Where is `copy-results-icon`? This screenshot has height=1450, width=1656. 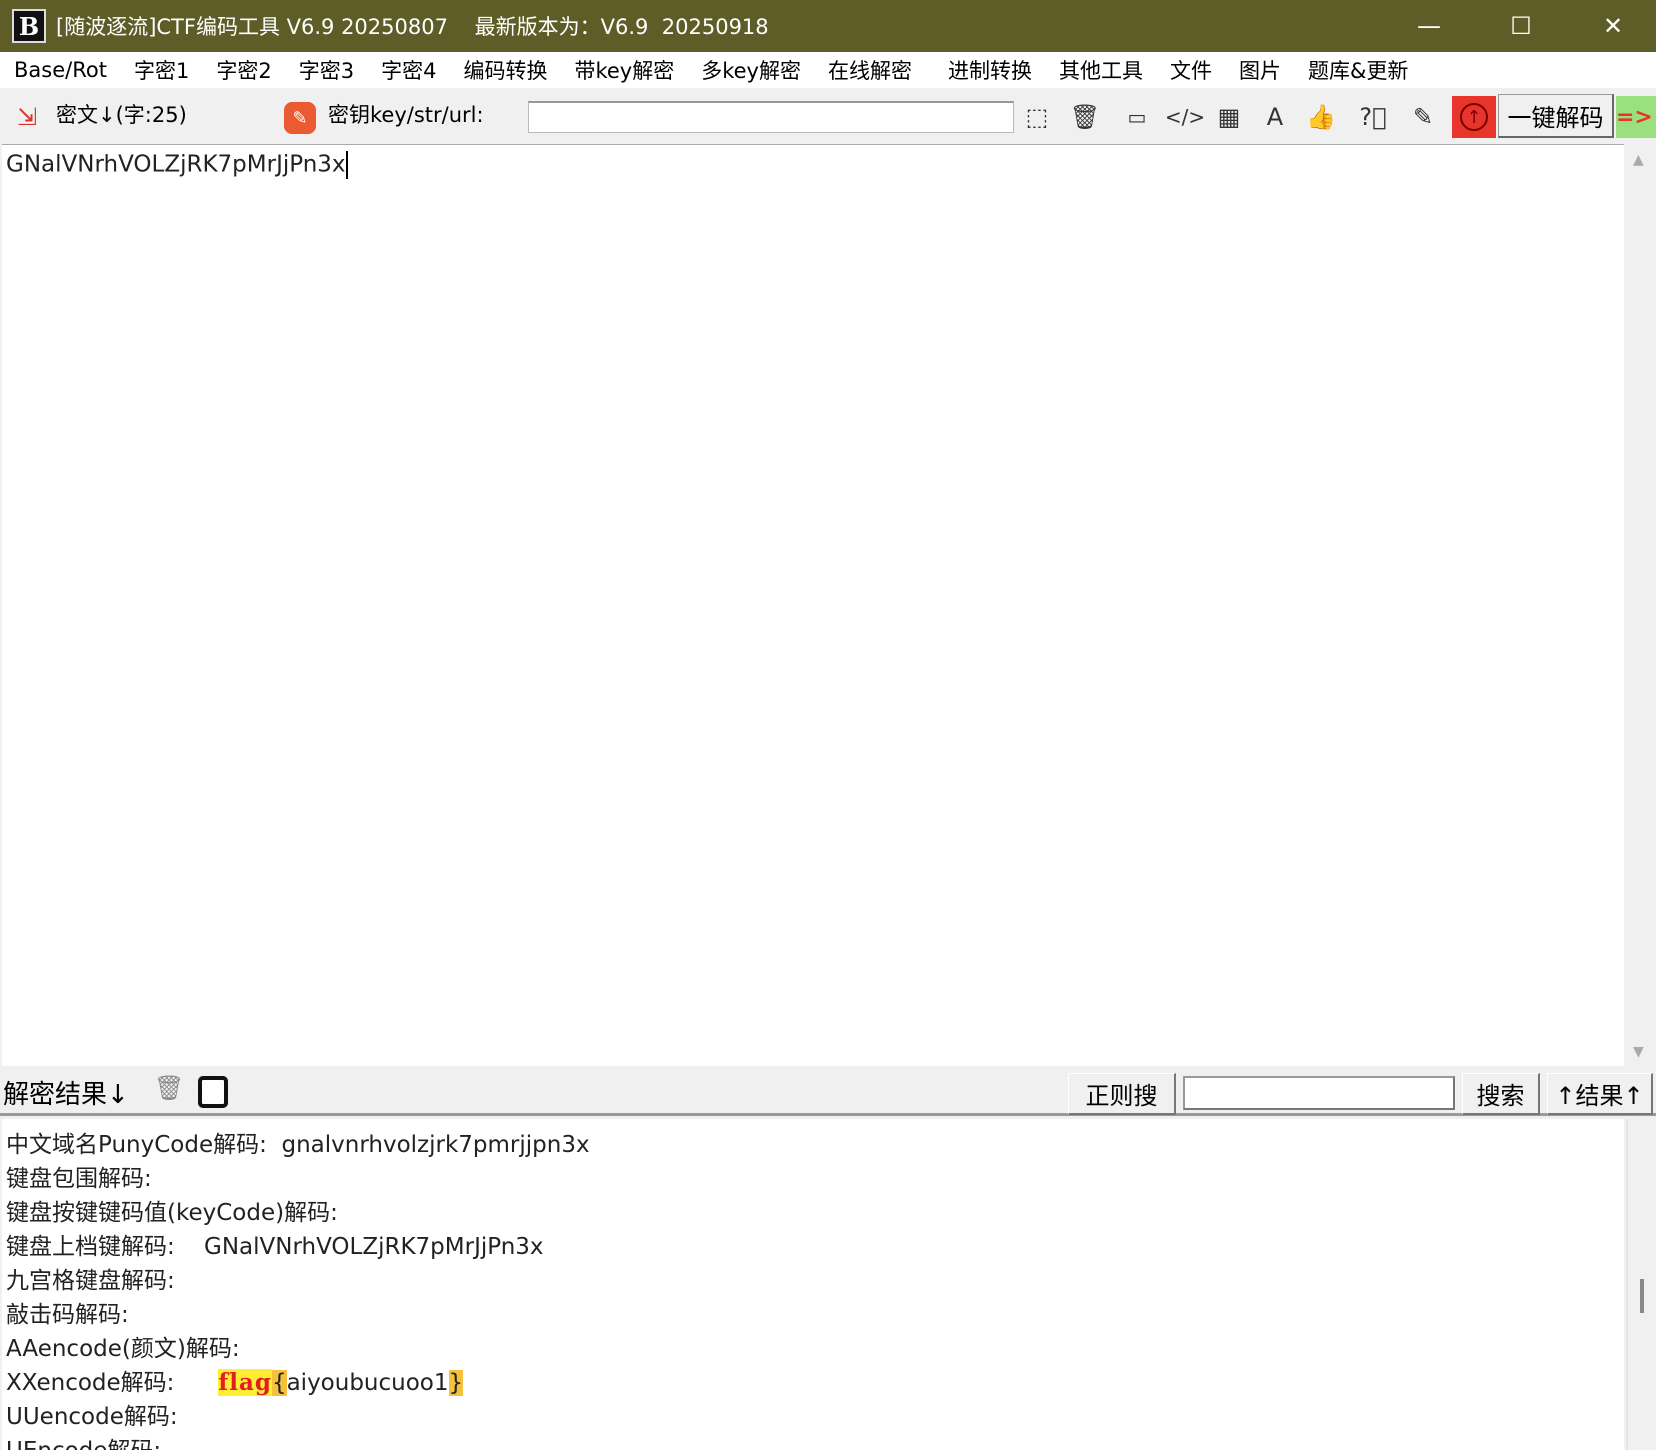
copy-results-icon is located at coordinates (213, 1092).